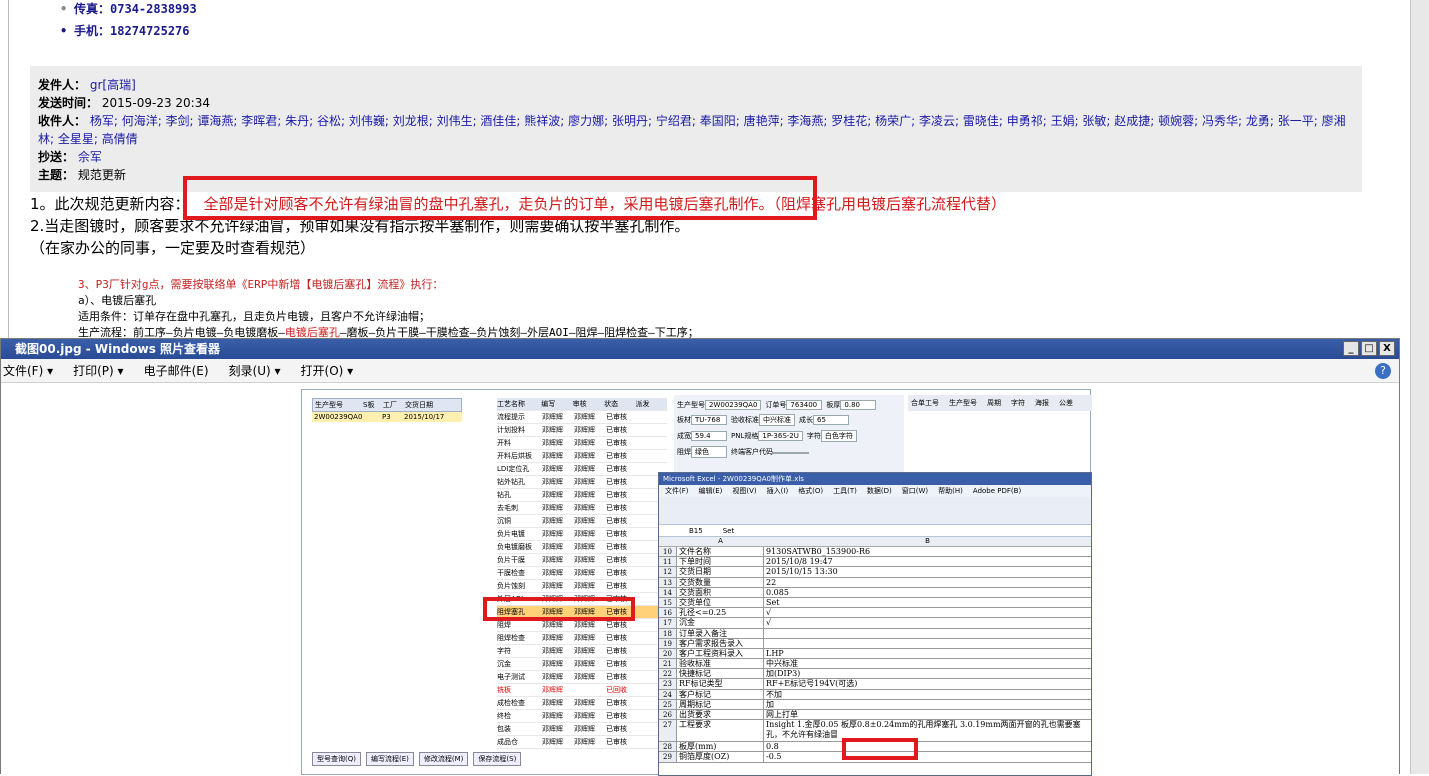 The width and height of the screenshot is (1429, 776). What do you see at coordinates (778, 491) in the screenshot?
I see `excel-menu-item: 插入(I)` at bounding box center [778, 491].